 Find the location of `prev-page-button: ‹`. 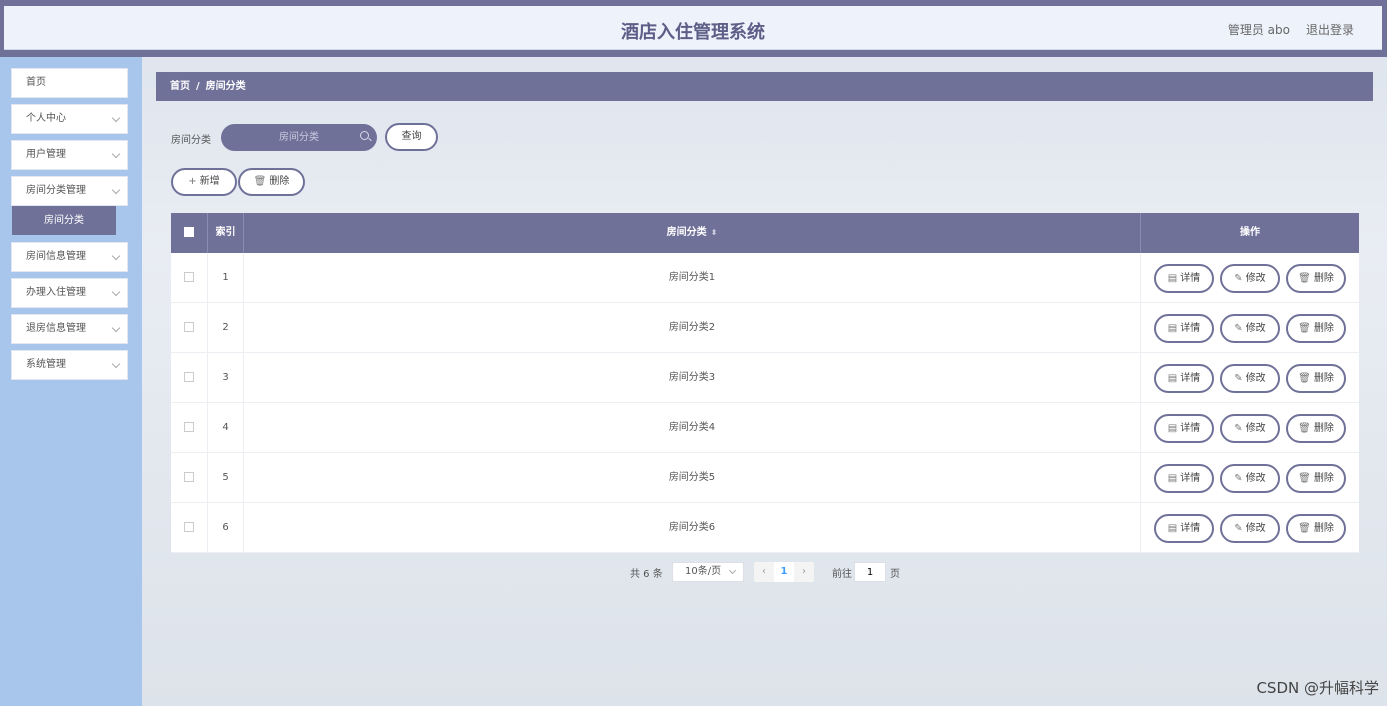

prev-page-button: ‹ is located at coordinates (764, 572).